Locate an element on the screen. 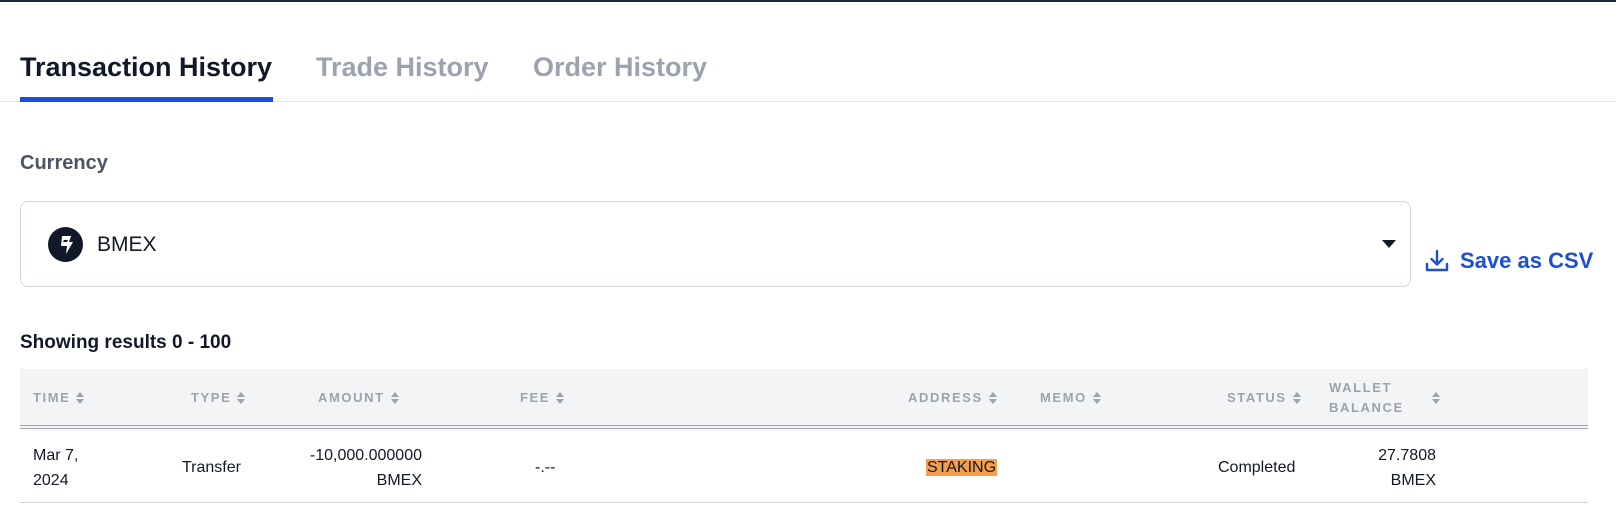  bmex-coin-icon is located at coordinates (65, 244).